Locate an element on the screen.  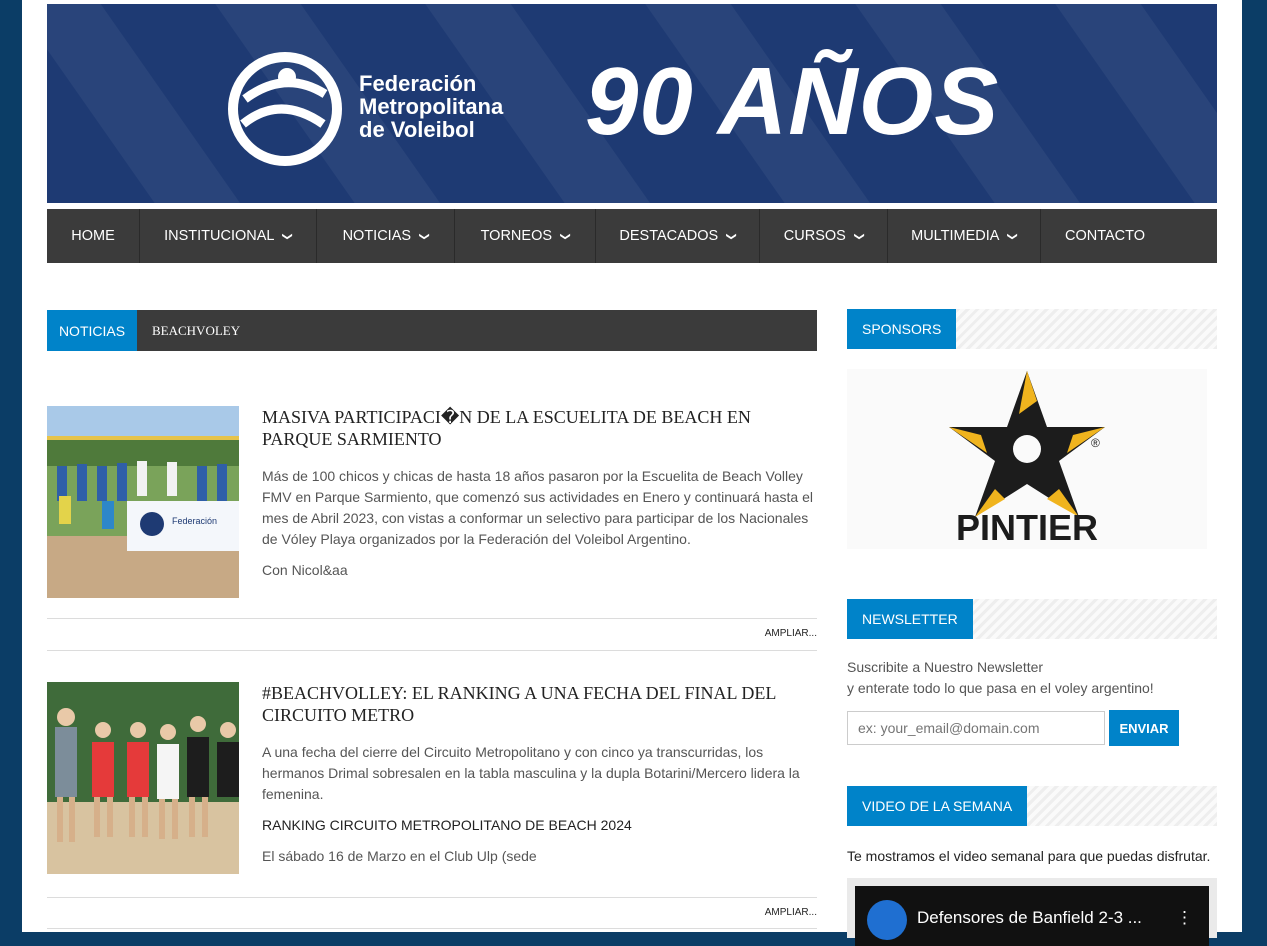
nav-torneos: TORNEOS ❯ is located at coordinates (525, 236).